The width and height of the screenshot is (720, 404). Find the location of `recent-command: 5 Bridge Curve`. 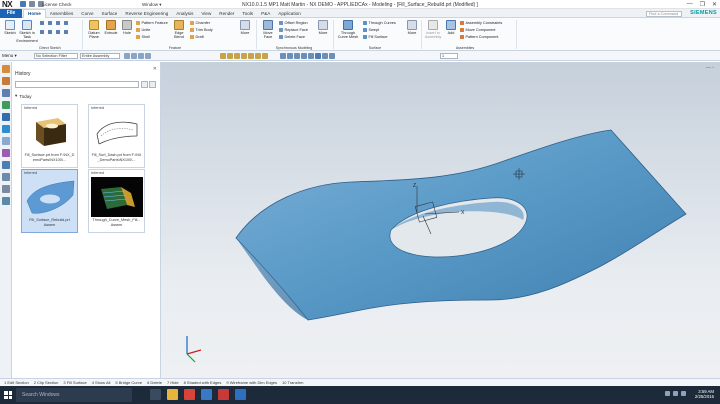

recent-command: 5 Bridge Curve is located at coordinates (128, 382).